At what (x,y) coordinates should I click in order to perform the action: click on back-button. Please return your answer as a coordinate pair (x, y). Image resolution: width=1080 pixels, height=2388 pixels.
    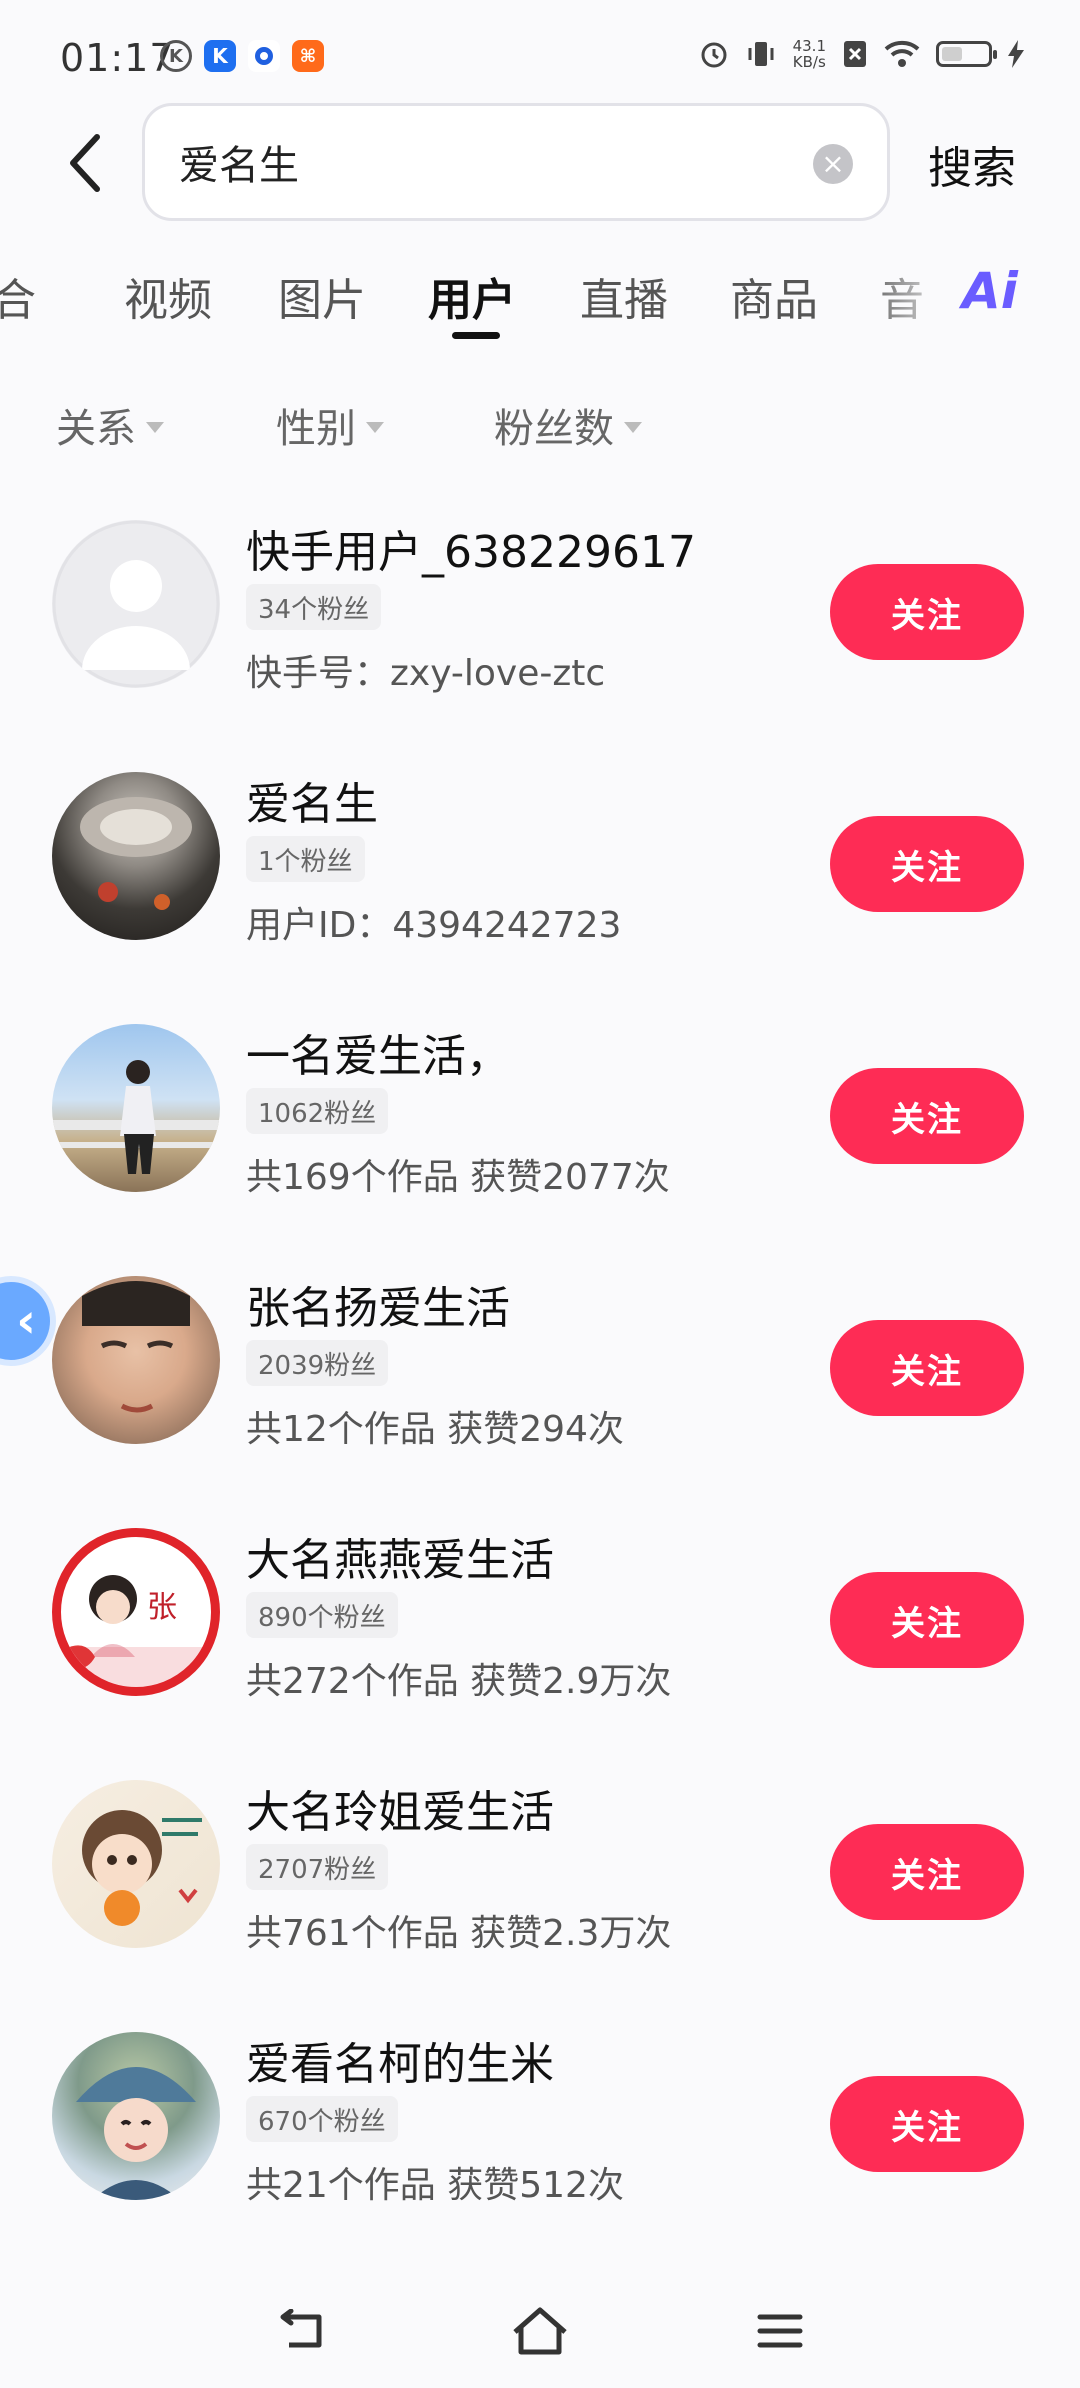
    Looking at the image, I should click on (85, 163).